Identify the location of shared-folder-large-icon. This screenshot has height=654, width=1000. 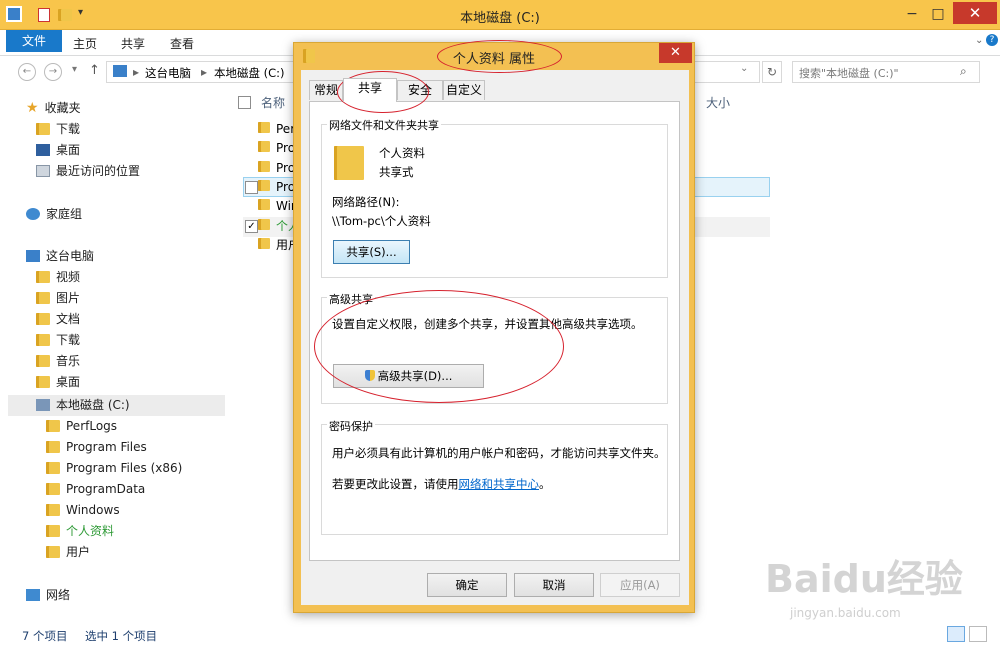
(349, 163).